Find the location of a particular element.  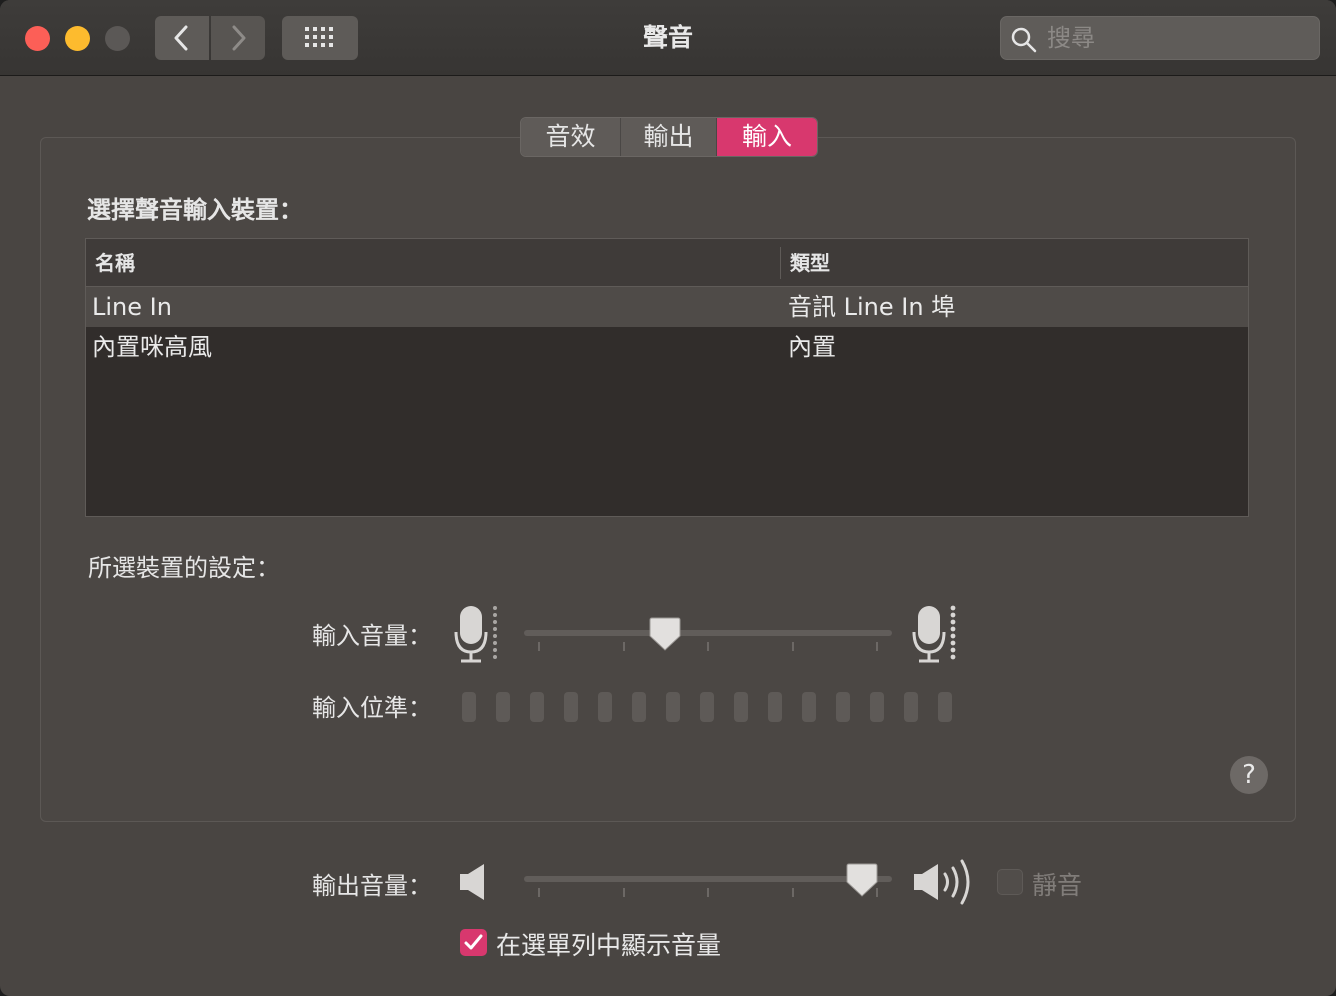

column-divider is located at coordinates (780, 263).